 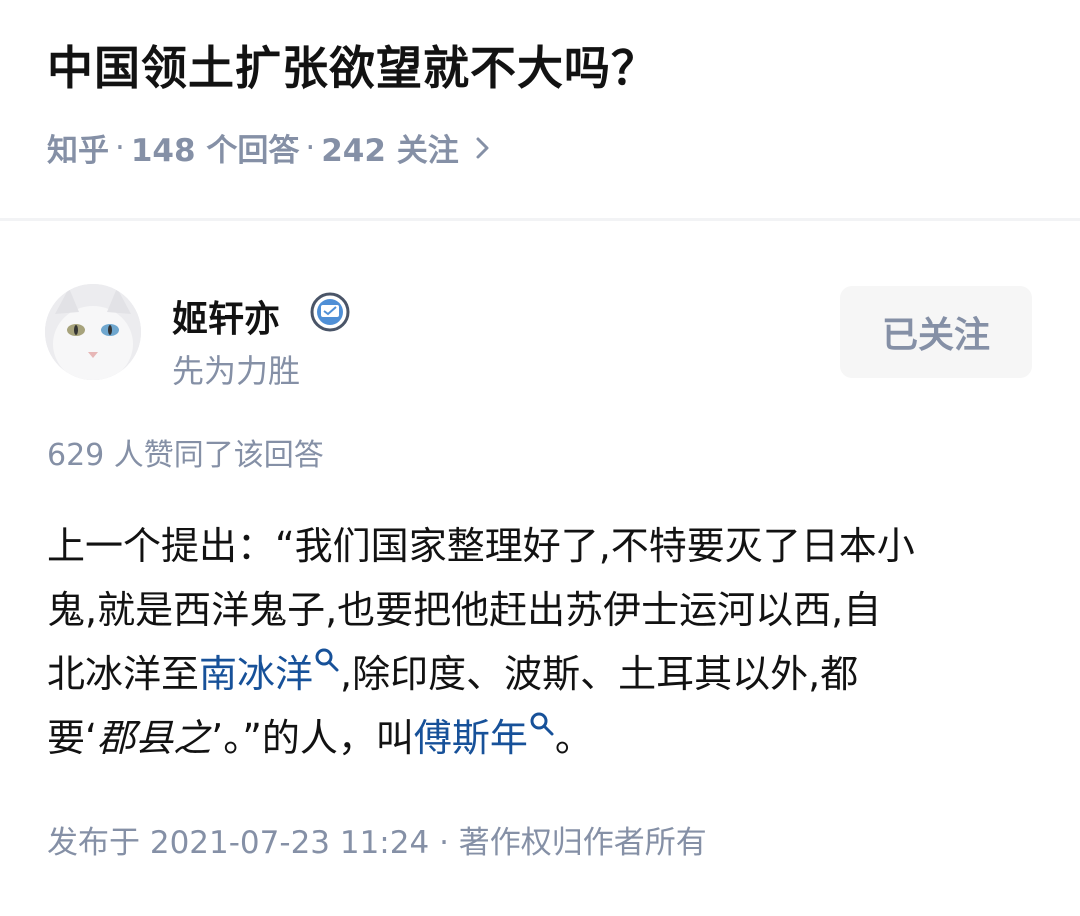 I want to click on vote-summary: 629 人赞同了该回答, so click(x=185, y=455).